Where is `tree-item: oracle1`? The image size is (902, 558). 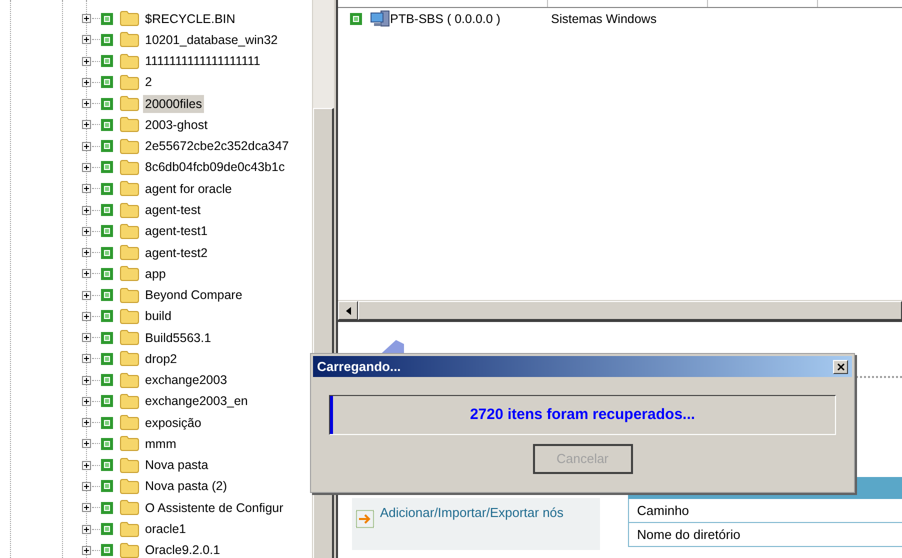 tree-item: oracle1 is located at coordinates (165, 529).